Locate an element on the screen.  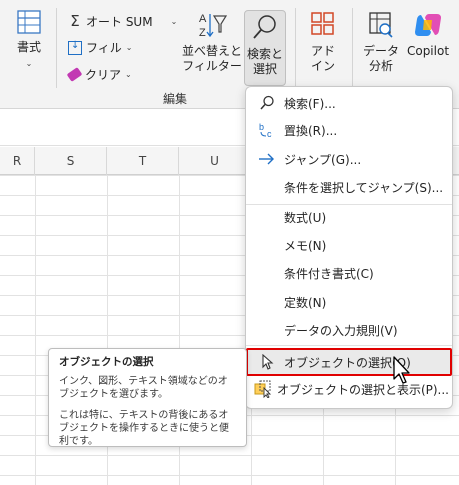
copilot-icon is located at coordinates (428, 25).